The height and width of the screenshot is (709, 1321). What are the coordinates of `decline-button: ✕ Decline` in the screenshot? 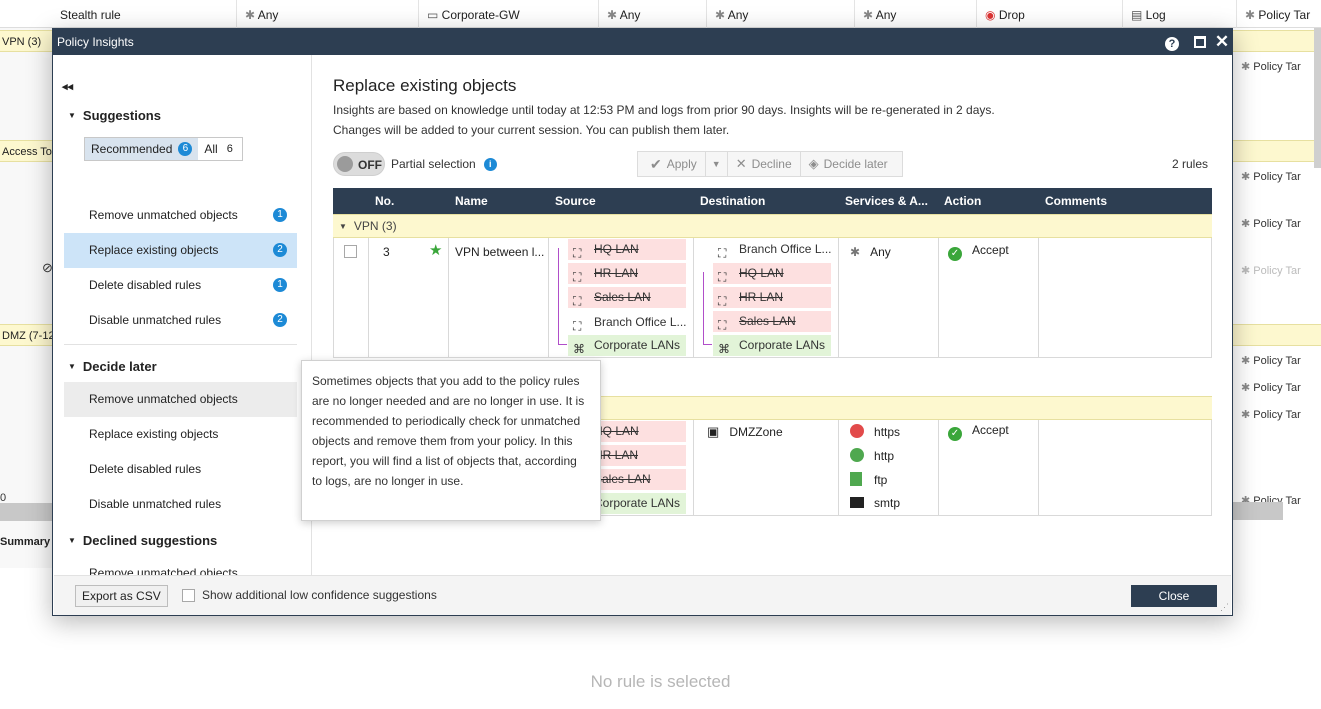 It's located at (764, 164).